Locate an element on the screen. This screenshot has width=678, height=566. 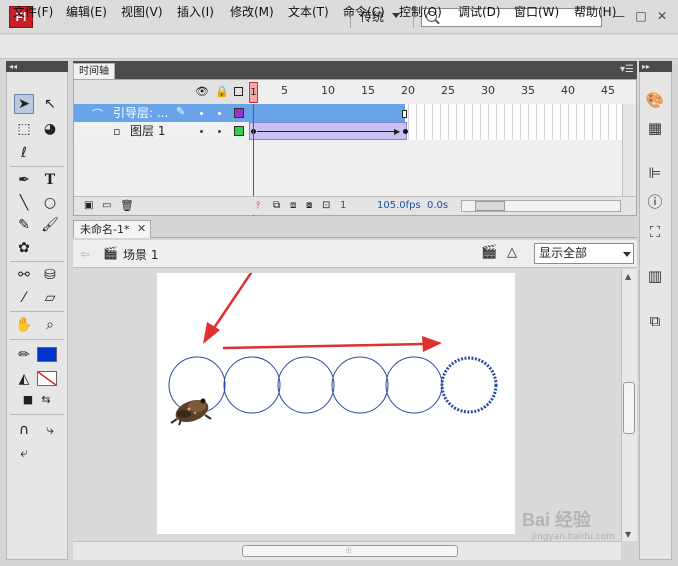
onion-outline-icon: ⧈ is located at coordinates (293, 205).